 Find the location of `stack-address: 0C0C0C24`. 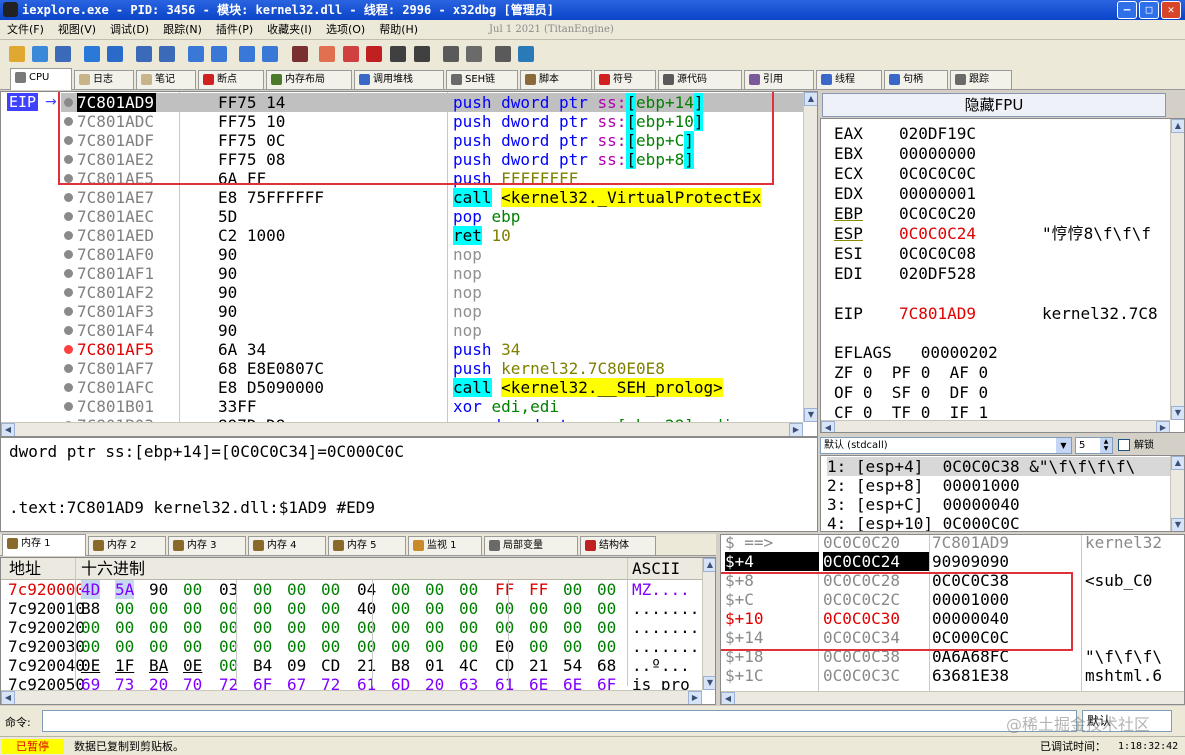

stack-address: 0C0C0C24 is located at coordinates (876, 561).